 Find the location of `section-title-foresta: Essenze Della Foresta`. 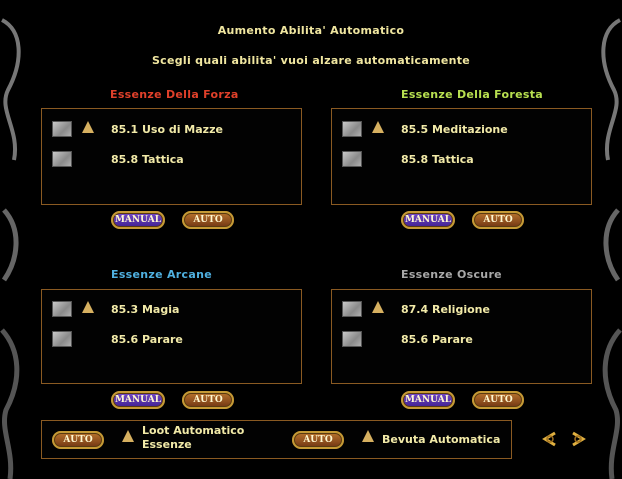

section-title-foresta: Essenze Della Foresta is located at coordinates (472, 94).